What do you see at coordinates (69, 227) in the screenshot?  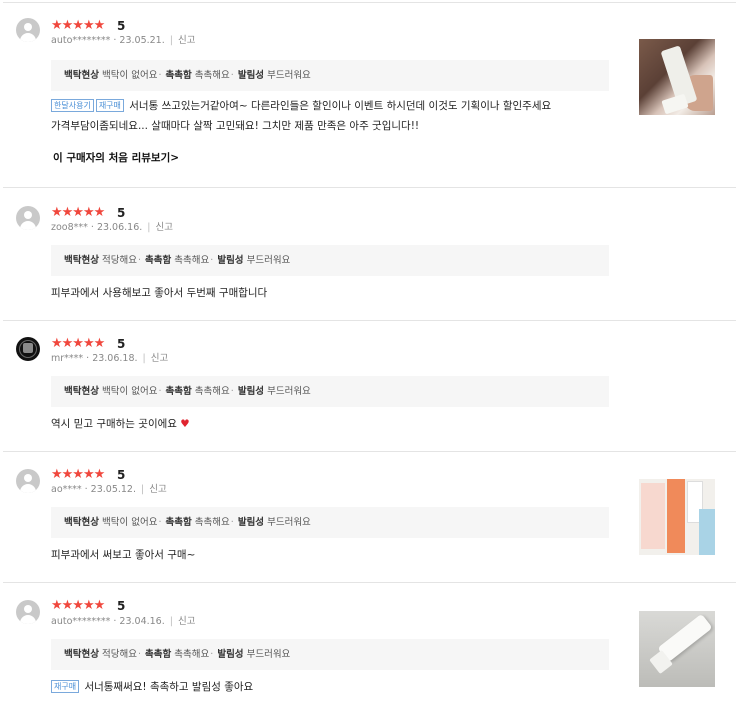 I see `reviewer-id: zoo8***` at bounding box center [69, 227].